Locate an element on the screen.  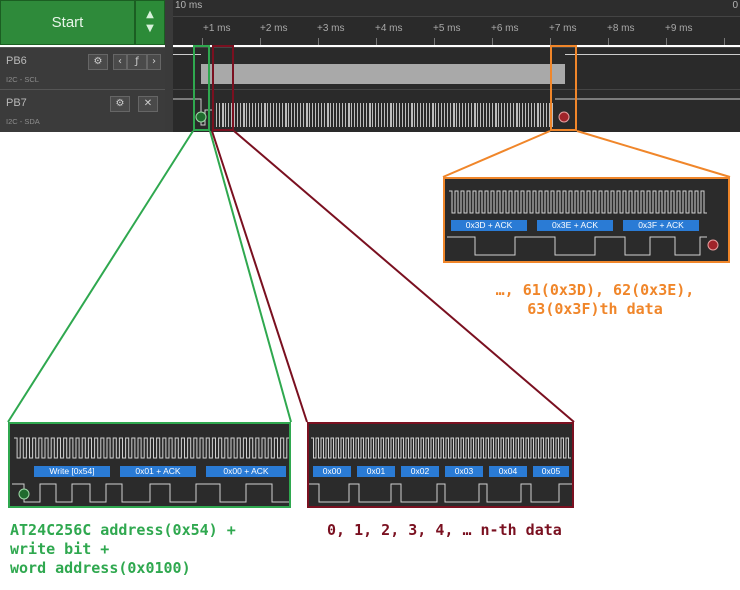
end-note: …, 61(0x3D), 62(0x3E), 63(0x3F)th data is located at coordinates (595, 299).